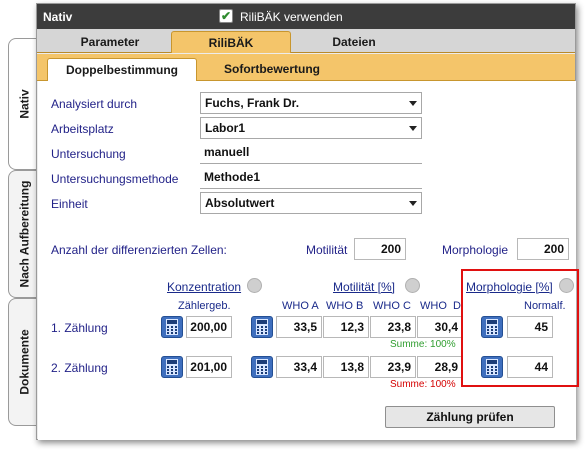 The image size is (585, 450). Describe the element at coordinates (122, 69) in the screenshot. I see `tab-doppelbestimmung: Doppelbestimmung` at that location.